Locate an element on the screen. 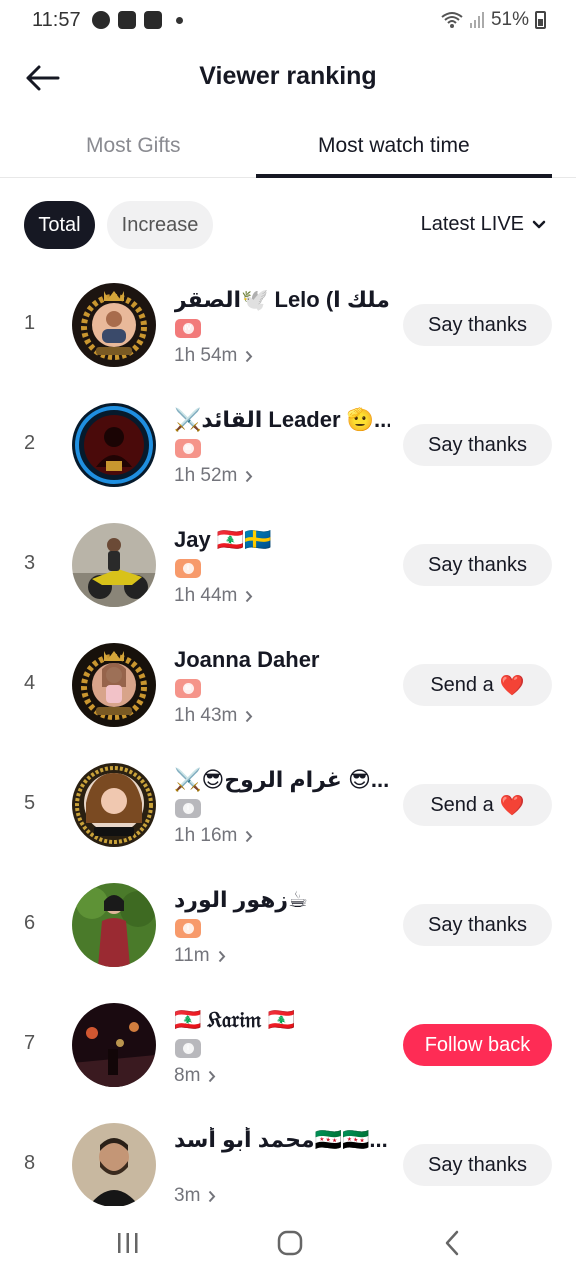 Image resolution: width=576 pixels, height=1280 pixels. watch-time: 3m is located at coordinates (195, 1196).